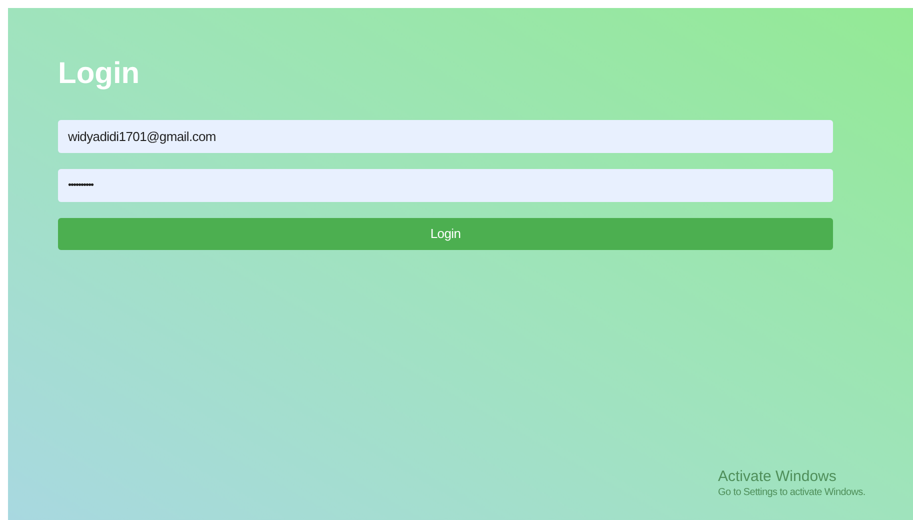 This screenshot has height=520, width=913. I want to click on email-field: widyadidi1701@gmail.com, so click(445, 136).